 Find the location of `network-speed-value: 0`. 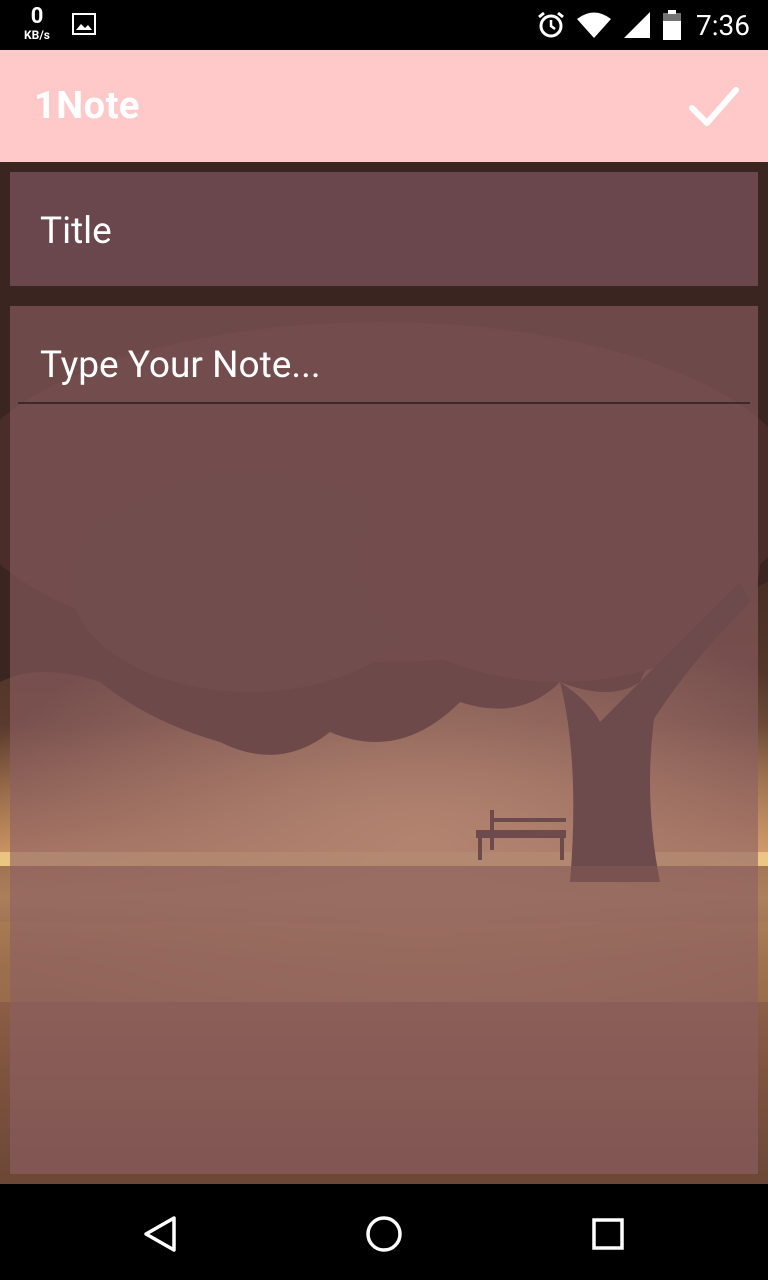

network-speed-value: 0 is located at coordinates (37, 16).